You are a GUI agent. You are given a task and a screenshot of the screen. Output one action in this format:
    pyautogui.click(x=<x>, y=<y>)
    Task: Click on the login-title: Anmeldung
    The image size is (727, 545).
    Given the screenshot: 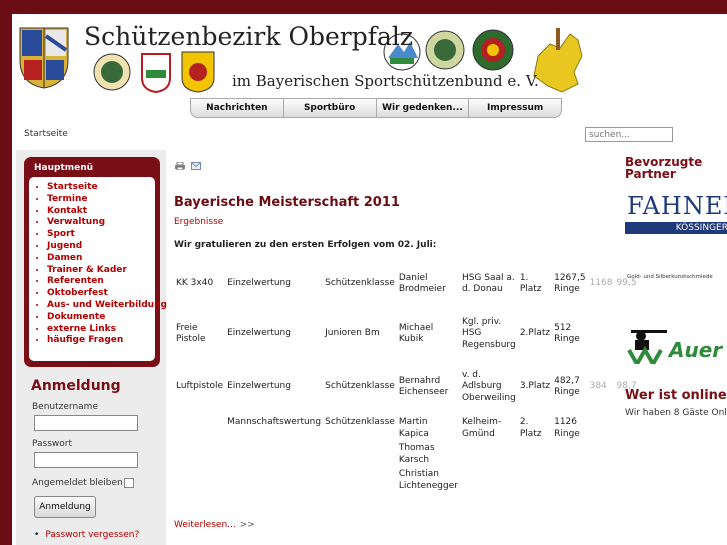 What is the action you would take?
    pyautogui.click(x=76, y=386)
    